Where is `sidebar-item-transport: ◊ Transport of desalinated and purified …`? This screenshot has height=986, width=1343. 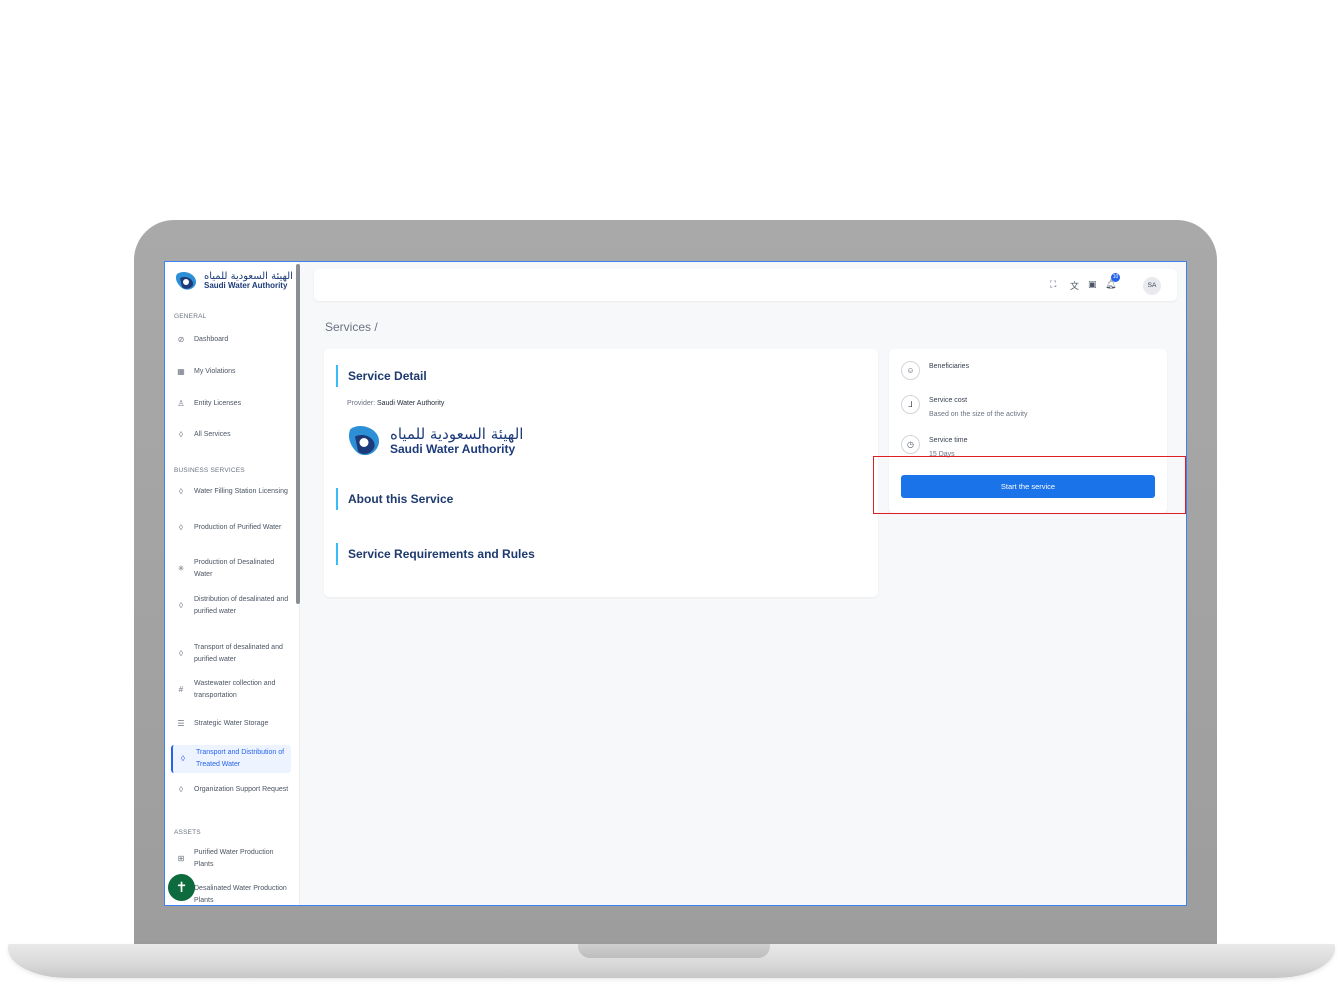 sidebar-item-transport: ◊ Transport of desalinated and purified … is located at coordinates (230, 654).